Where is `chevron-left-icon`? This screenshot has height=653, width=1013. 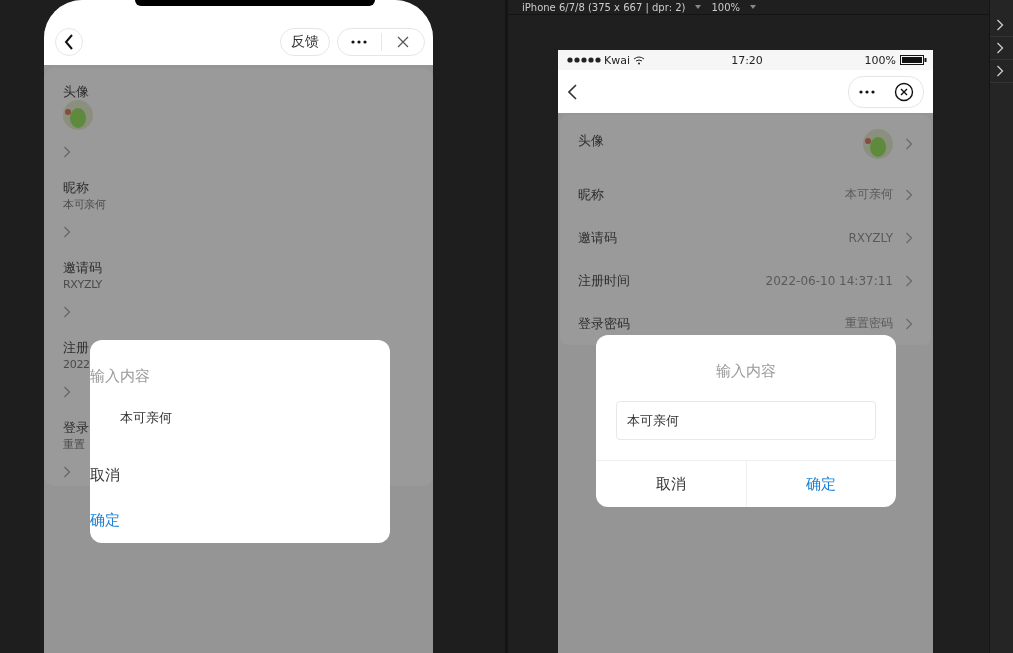
chevron-left-icon is located at coordinates (69, 42).